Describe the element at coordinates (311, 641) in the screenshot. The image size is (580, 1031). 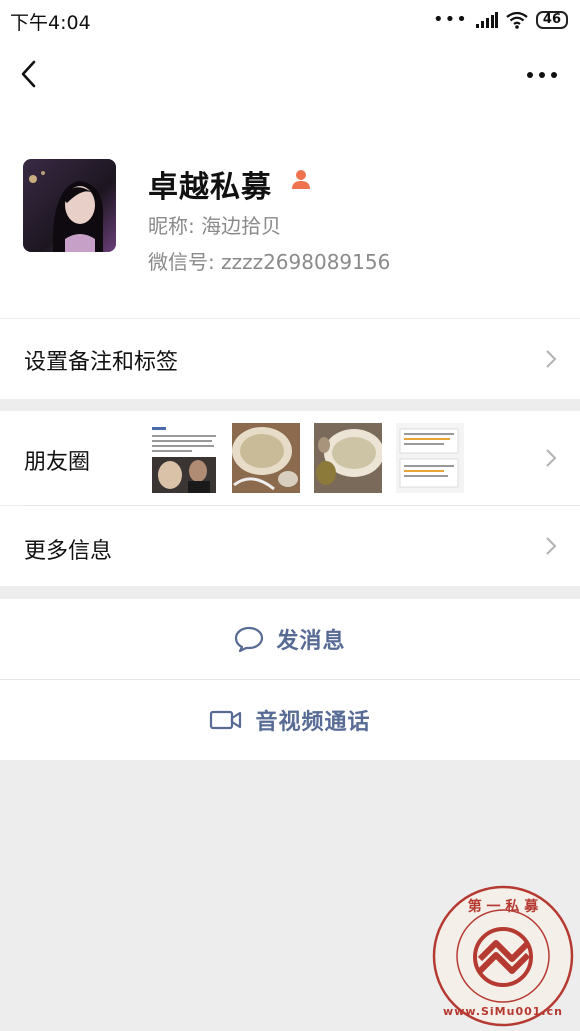
I see `send-message-label: 发消息` at that location.